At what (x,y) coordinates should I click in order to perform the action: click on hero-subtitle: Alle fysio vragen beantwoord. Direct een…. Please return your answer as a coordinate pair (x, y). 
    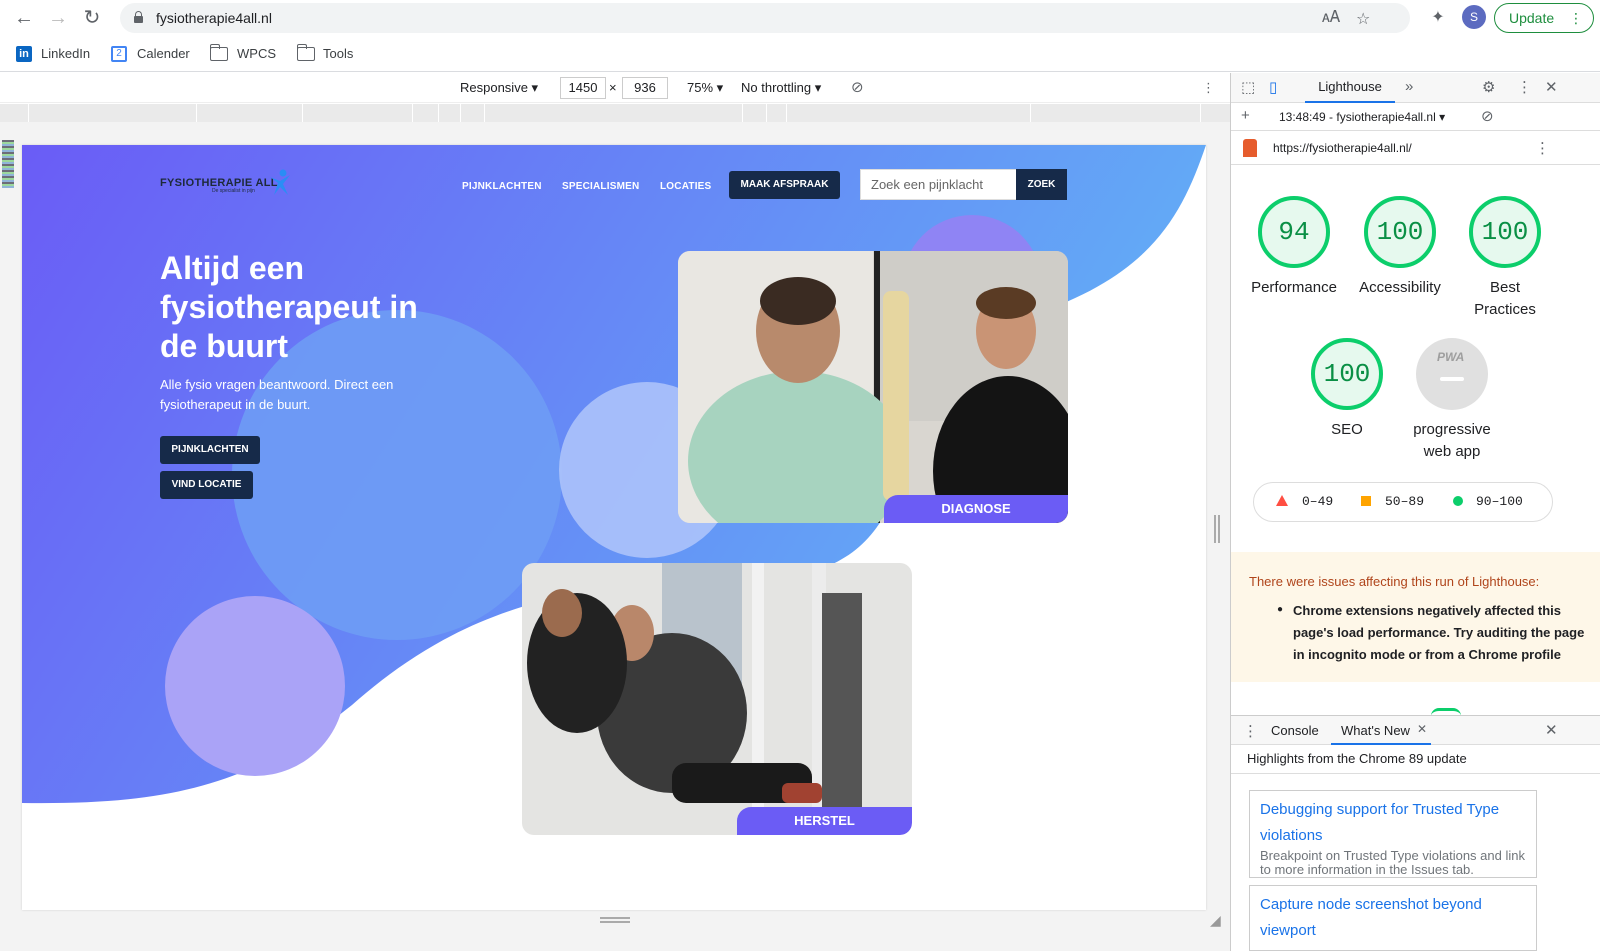
    Looking at the image, I should click on (277, 394).